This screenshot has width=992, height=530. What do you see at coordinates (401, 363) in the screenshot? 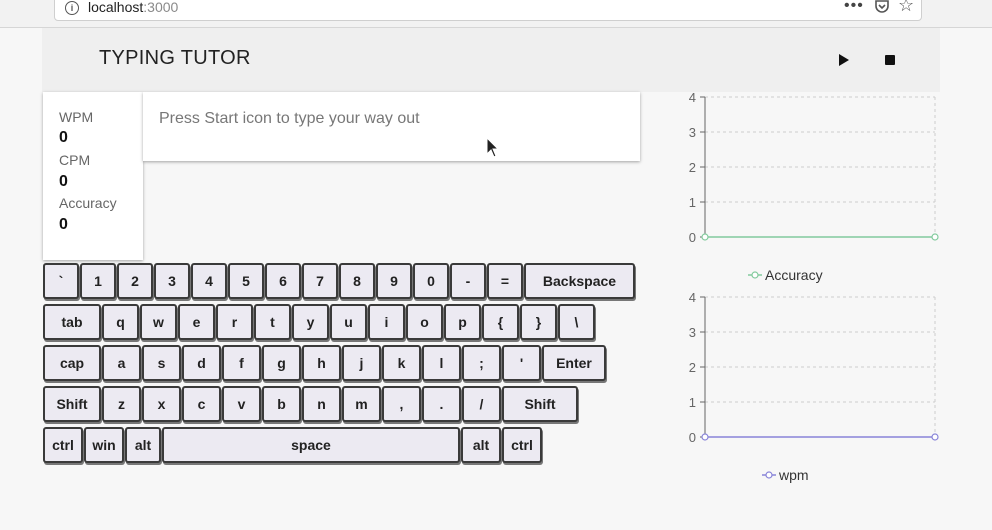
I see `key-k: k` at bounding box center [401, 363].